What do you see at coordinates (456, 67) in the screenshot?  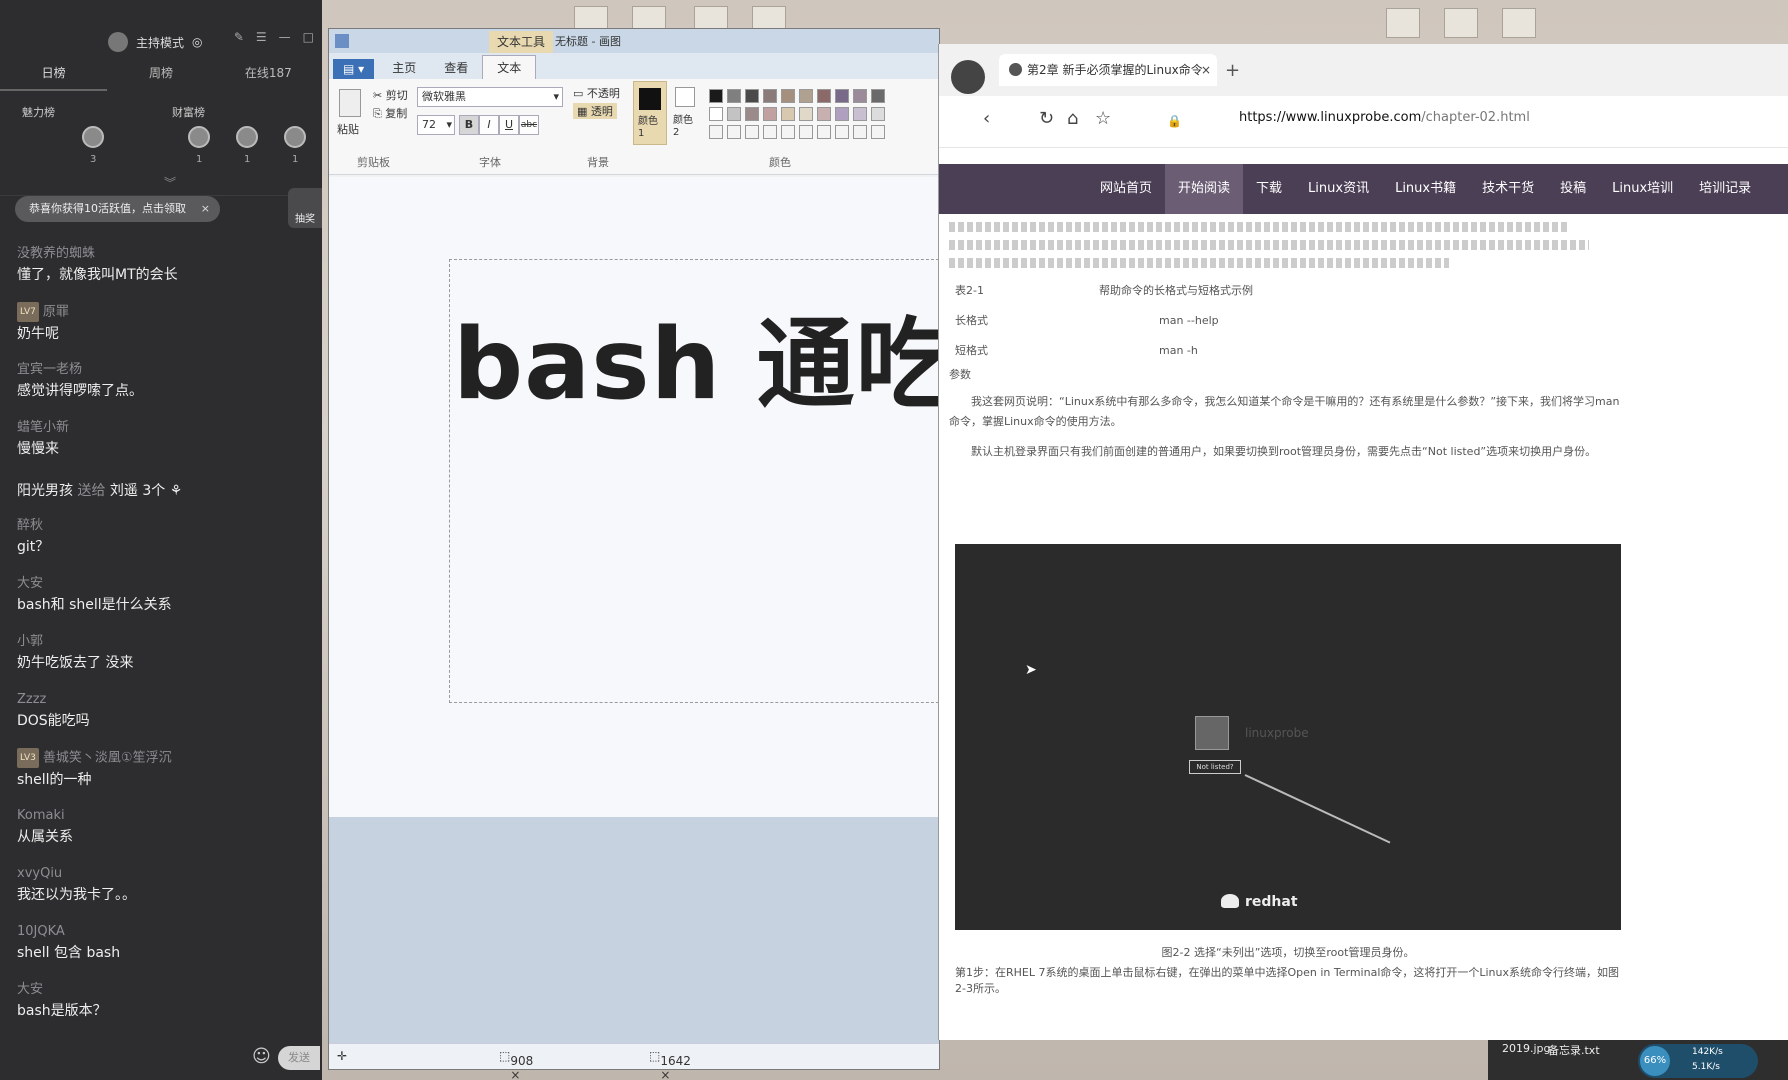 I see `tab-view: 查看` at bounding box center [456, 67].